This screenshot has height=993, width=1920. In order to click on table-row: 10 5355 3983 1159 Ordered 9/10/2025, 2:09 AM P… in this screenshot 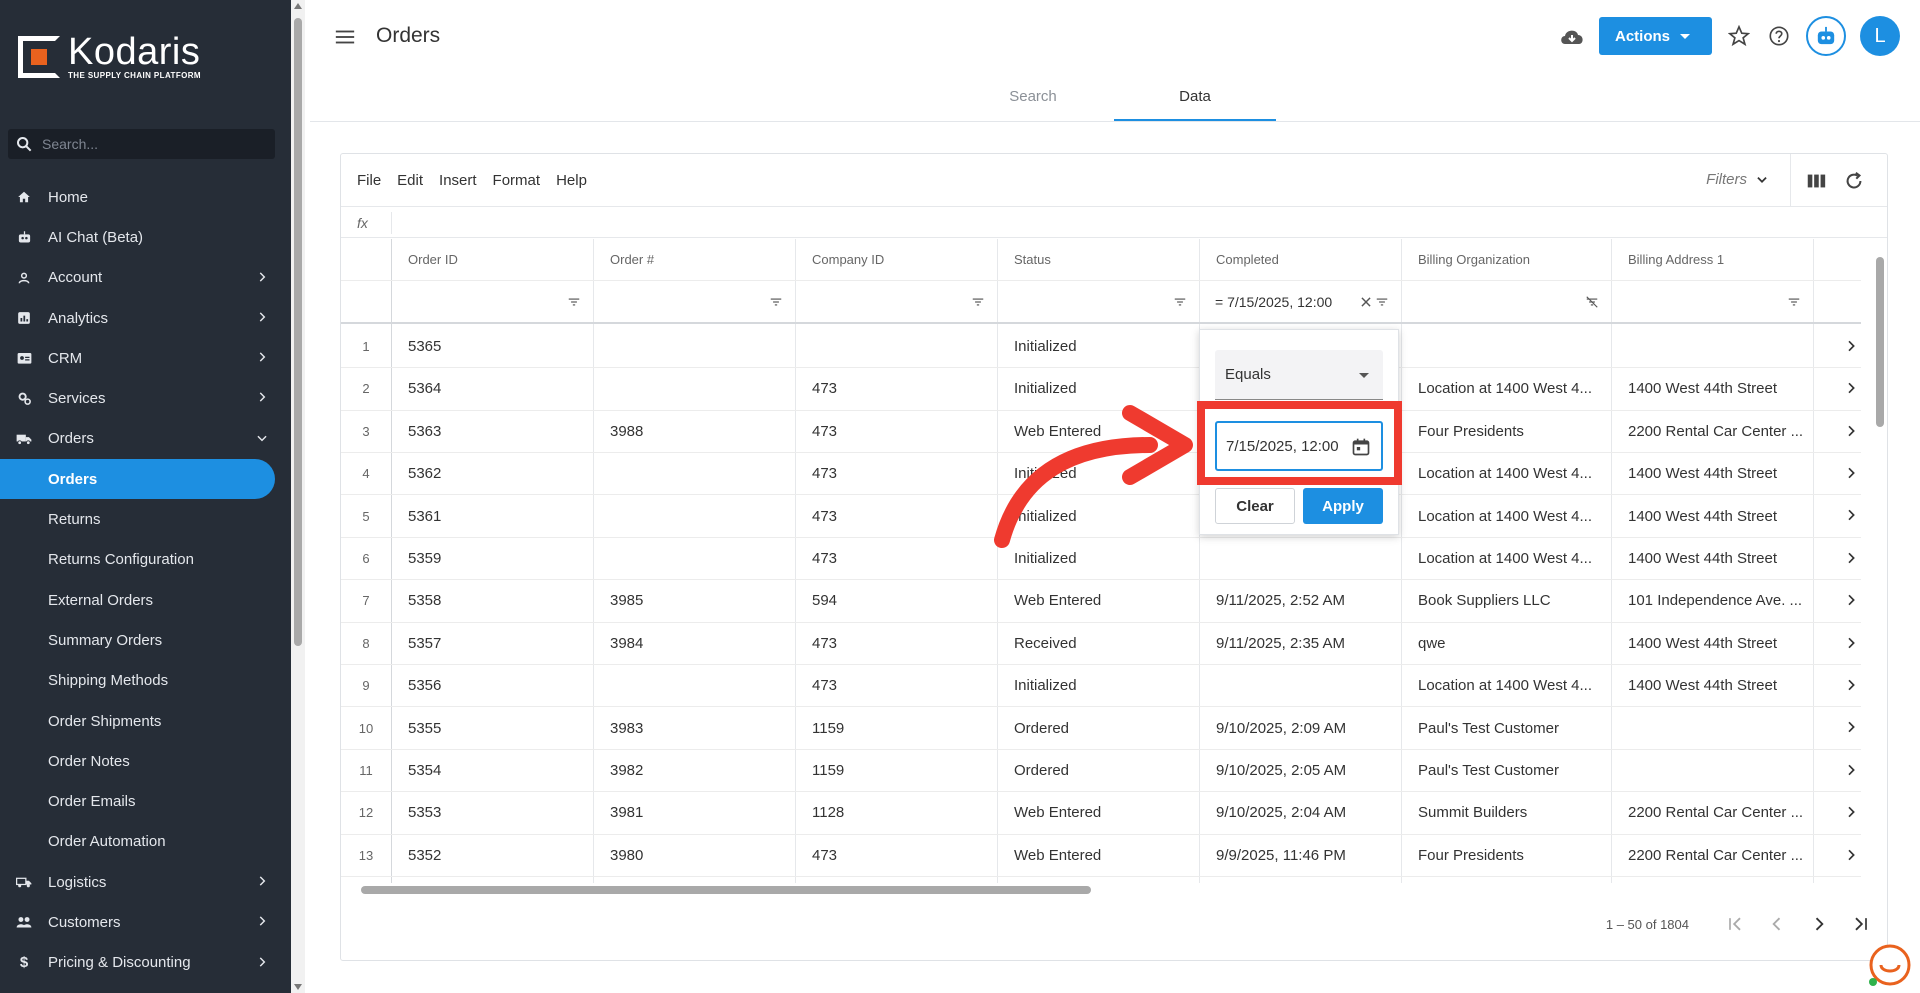, I will do `click(1101, 728)`.